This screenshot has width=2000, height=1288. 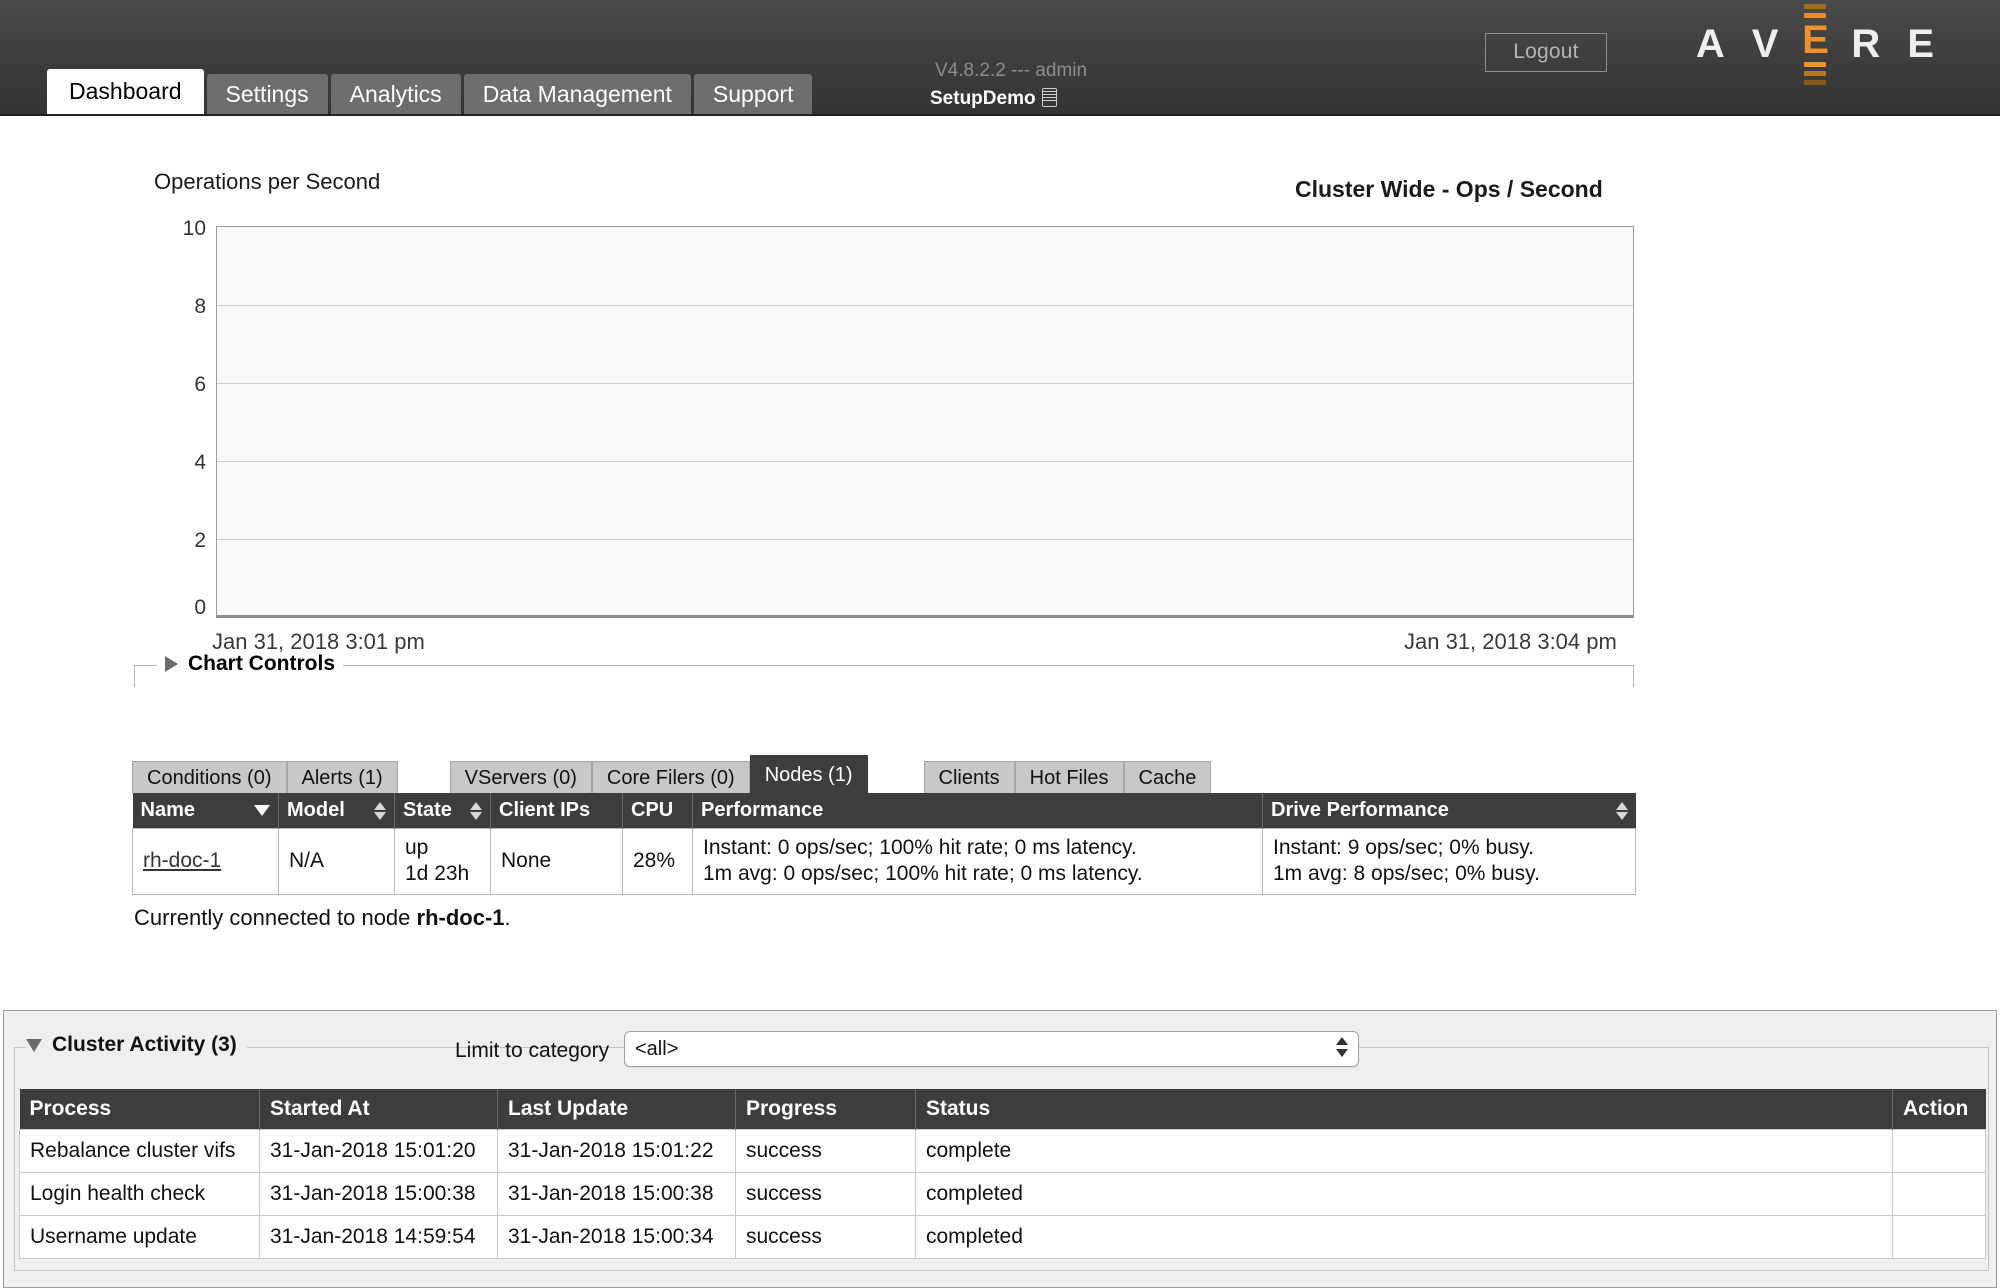 I want to click on column-header-name: Name, so click(x=205, y=811).